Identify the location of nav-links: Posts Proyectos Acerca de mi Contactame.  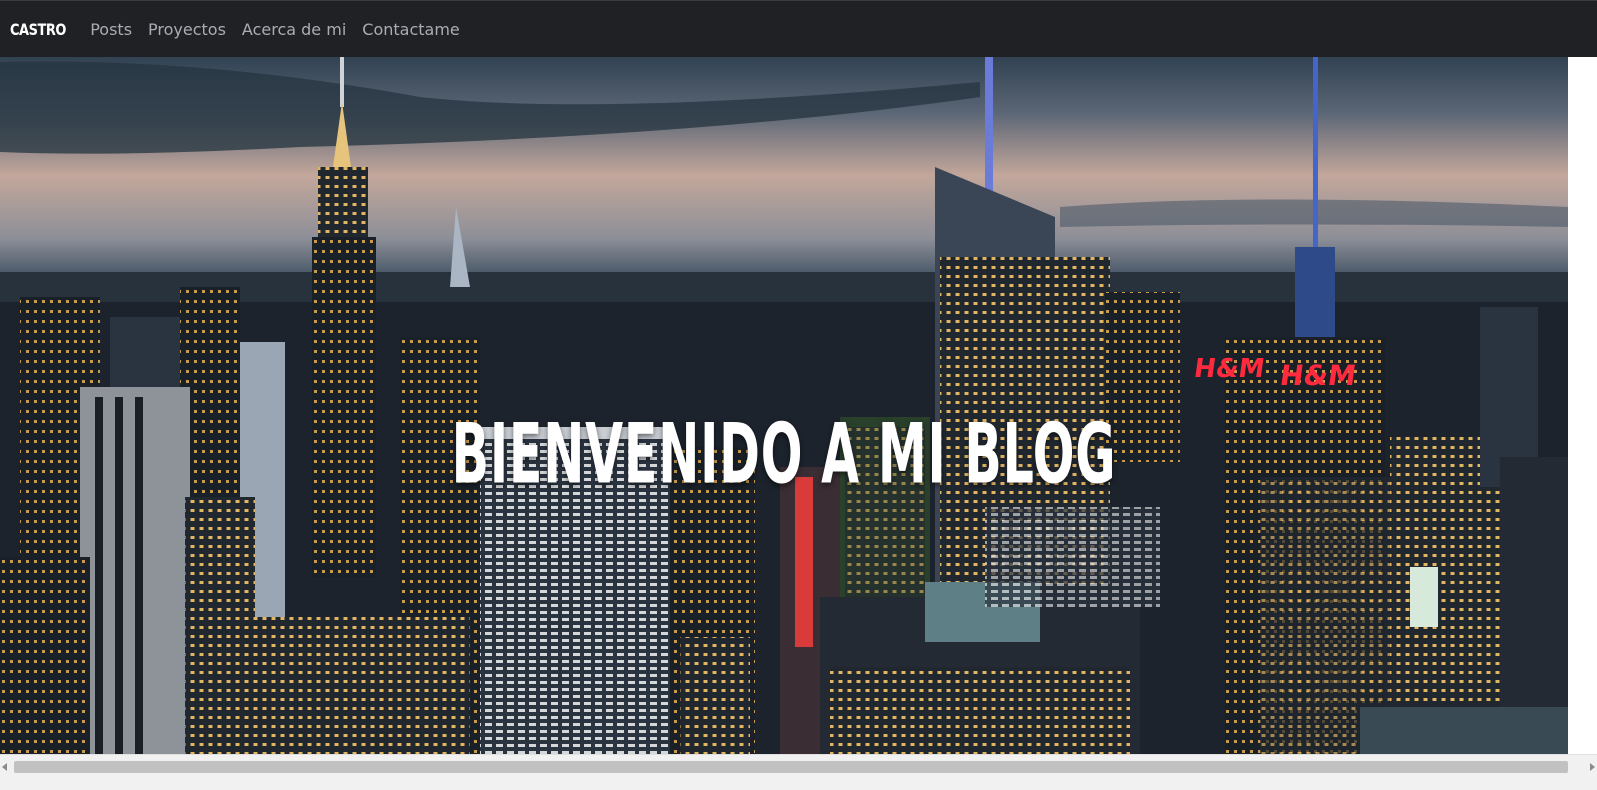
(283, 29).